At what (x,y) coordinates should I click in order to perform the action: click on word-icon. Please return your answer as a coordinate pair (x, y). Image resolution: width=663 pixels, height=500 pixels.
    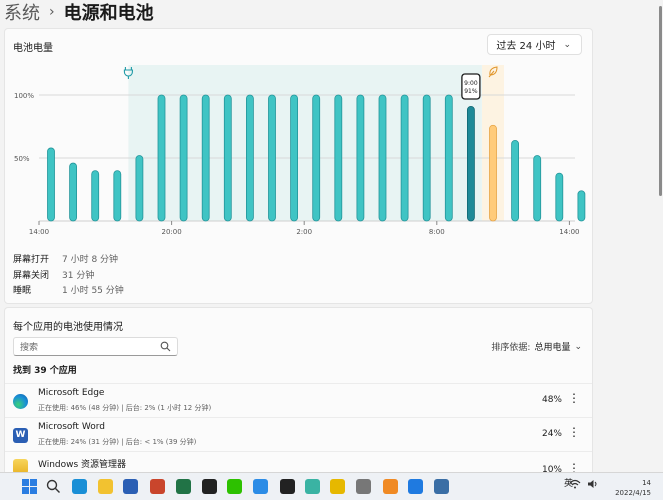
    Looking at the image, I should click on (130, 486).